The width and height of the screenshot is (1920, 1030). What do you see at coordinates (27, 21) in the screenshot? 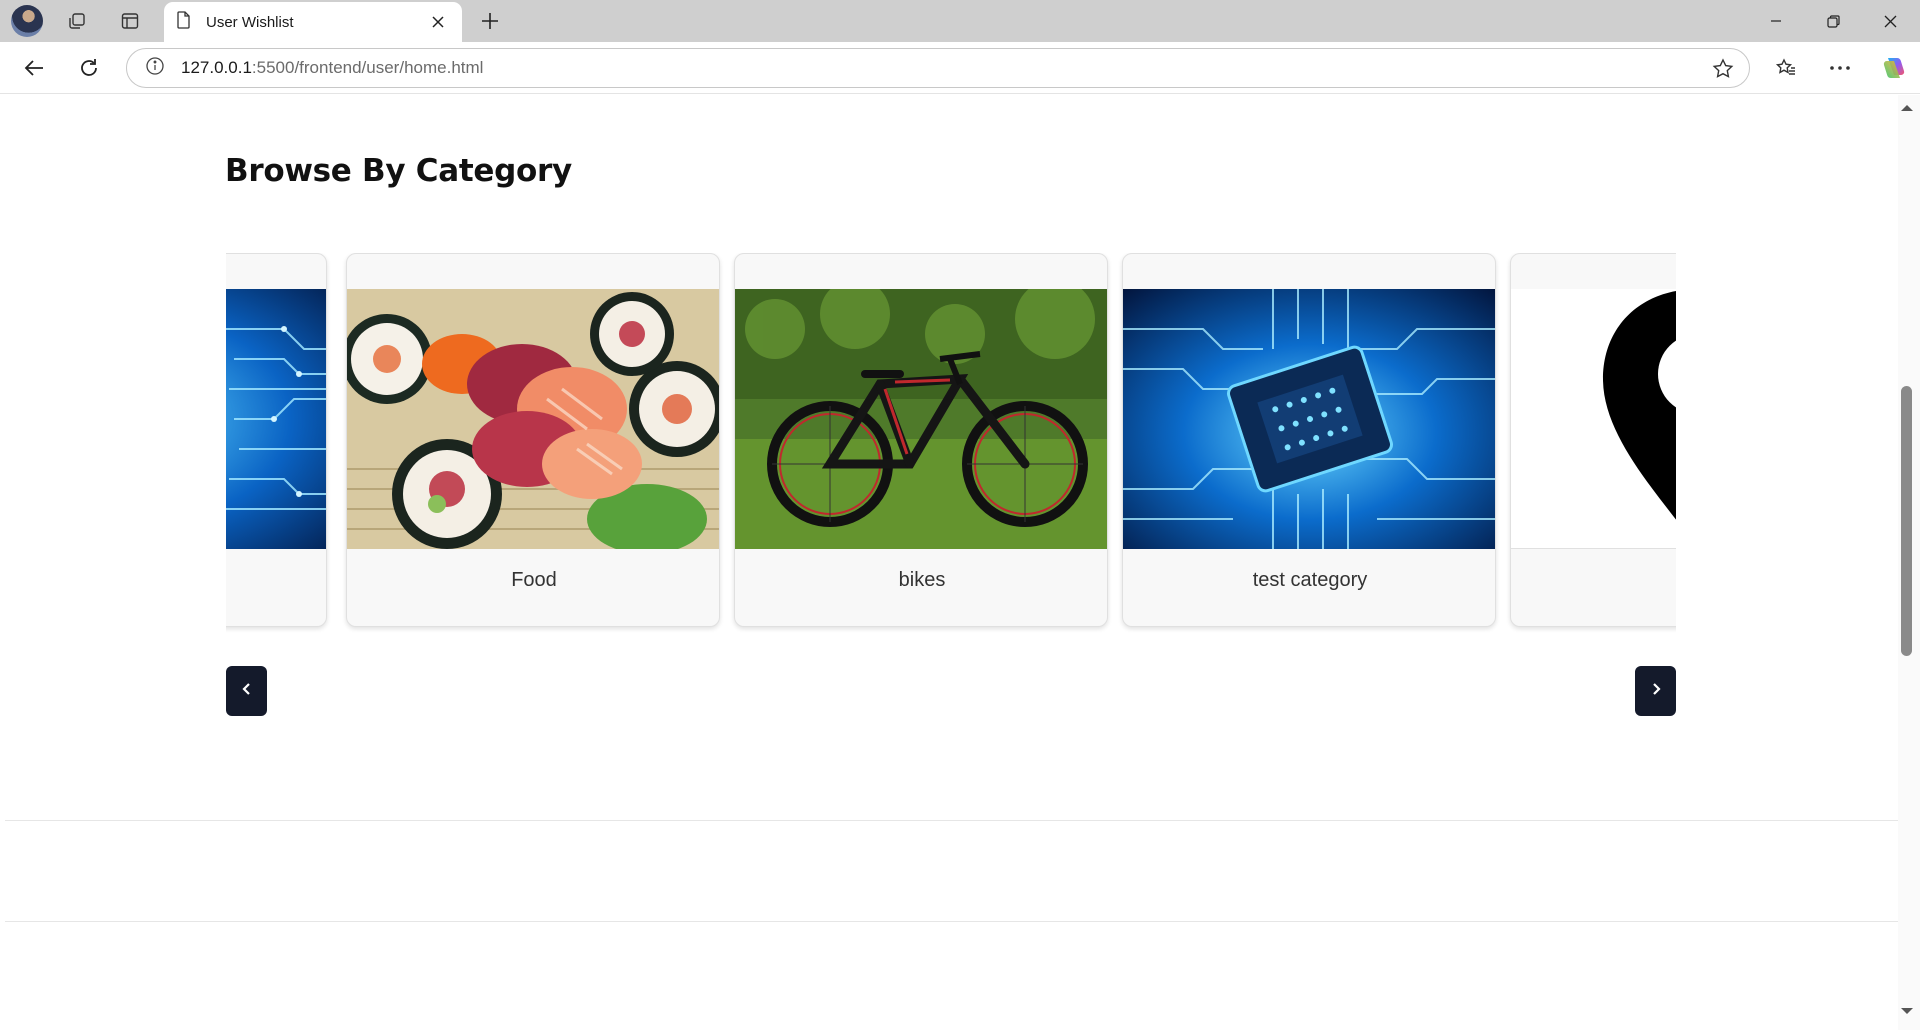
I see `profile-avatar` at bounding box center [27, 21].